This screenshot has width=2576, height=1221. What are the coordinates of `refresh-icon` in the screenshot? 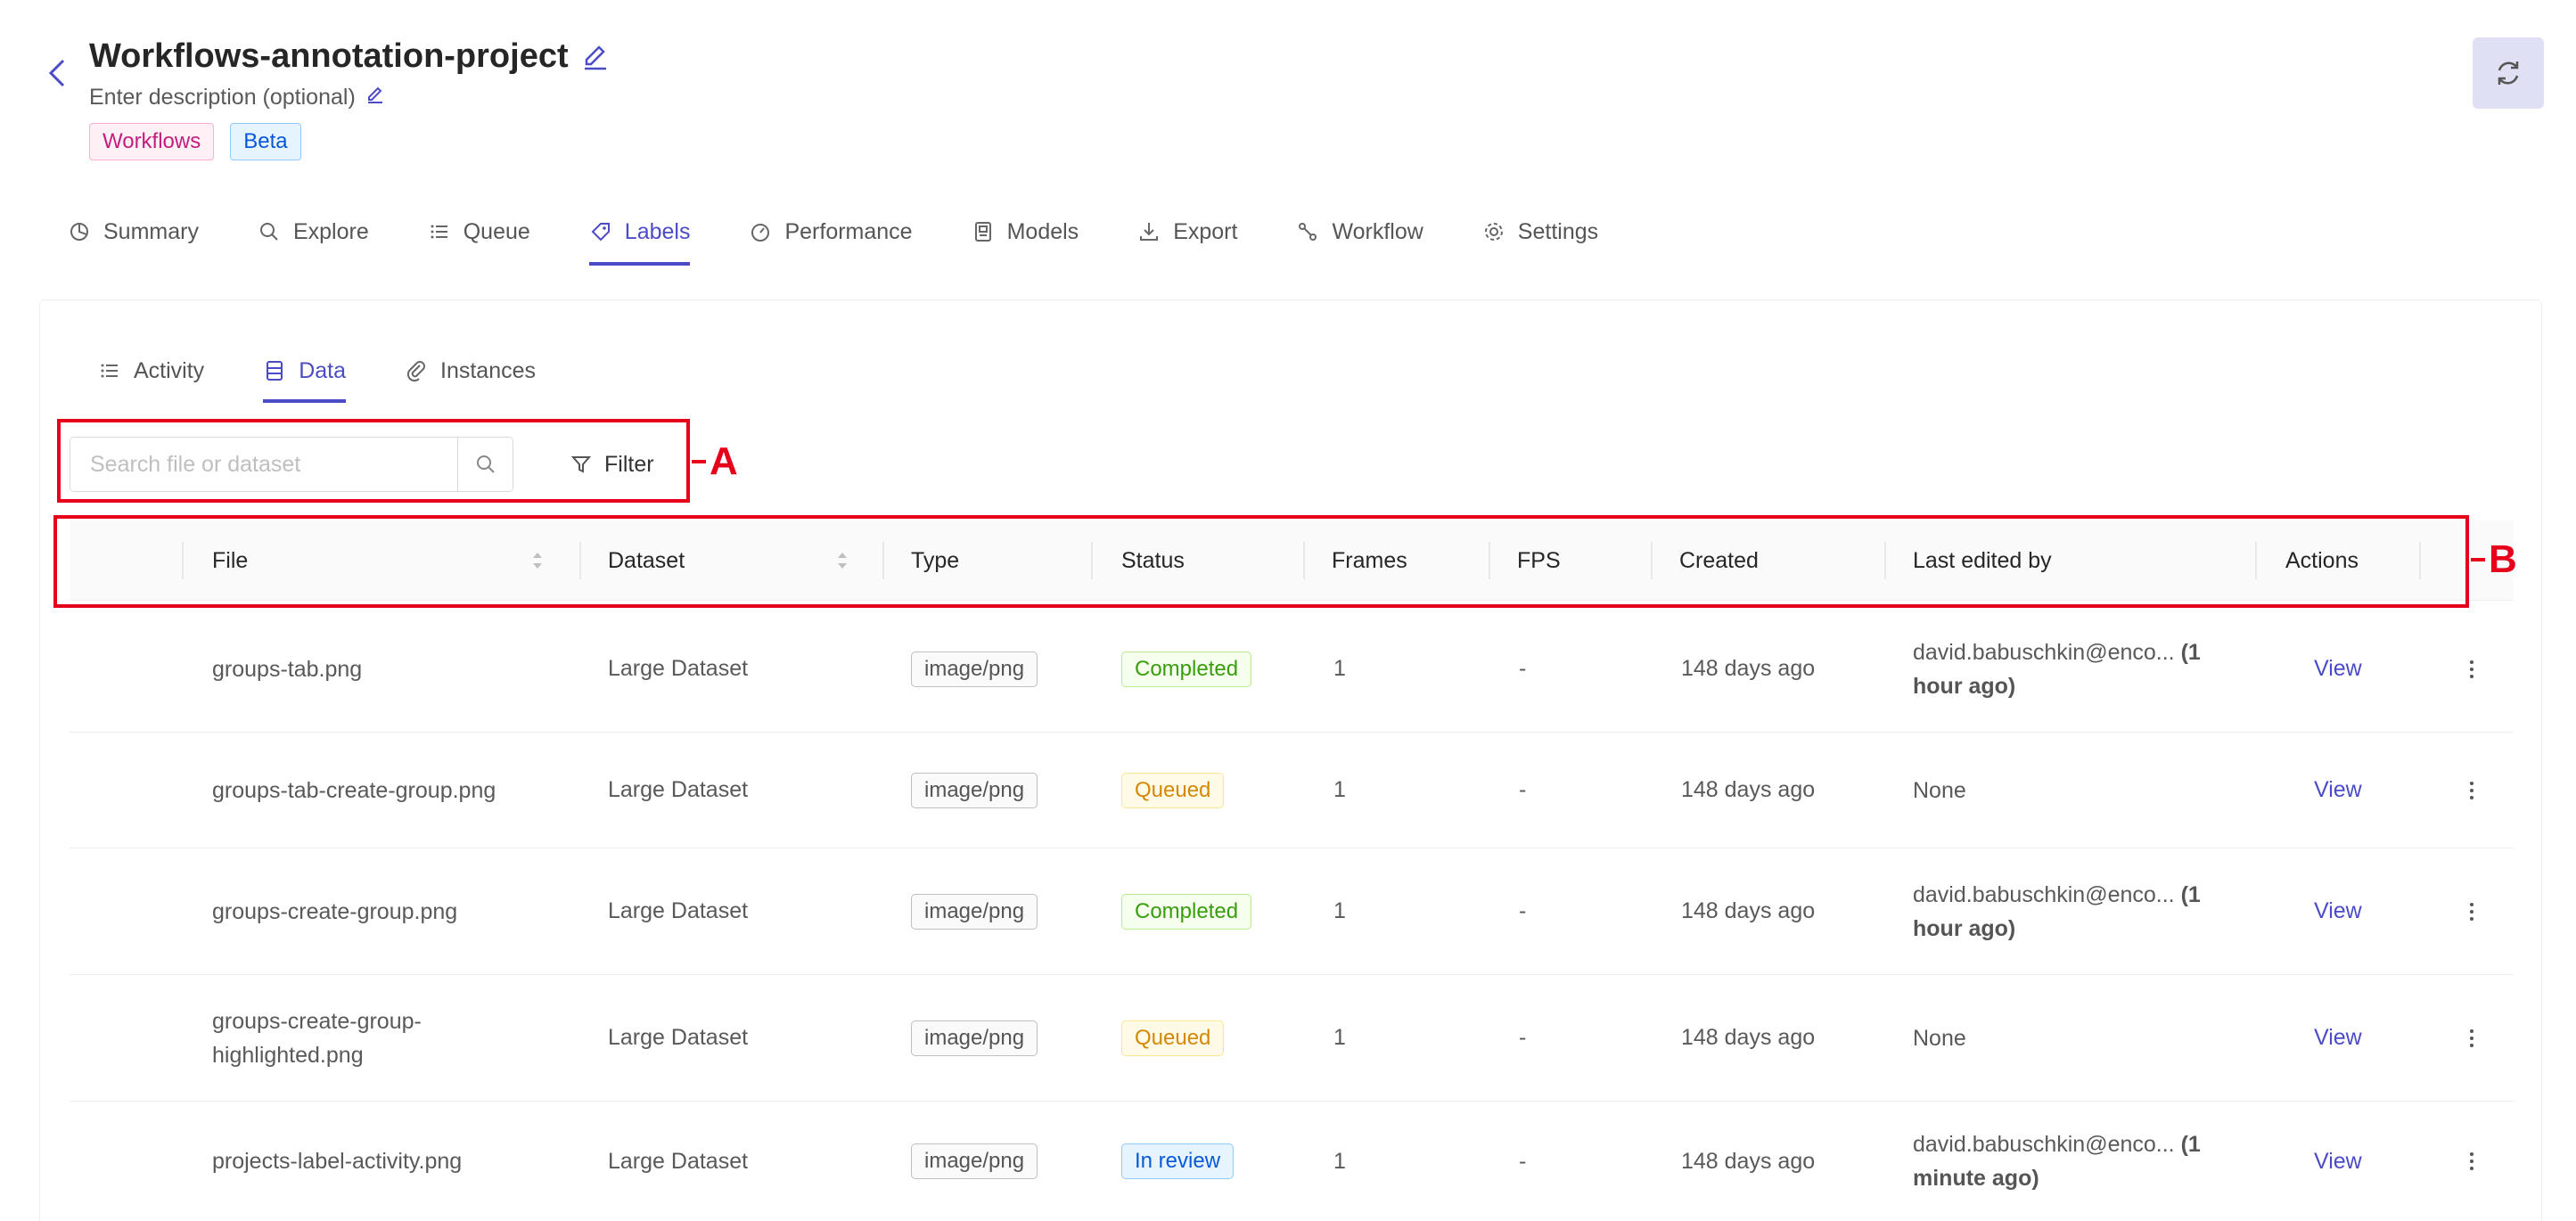 It's located at (2508, 73).